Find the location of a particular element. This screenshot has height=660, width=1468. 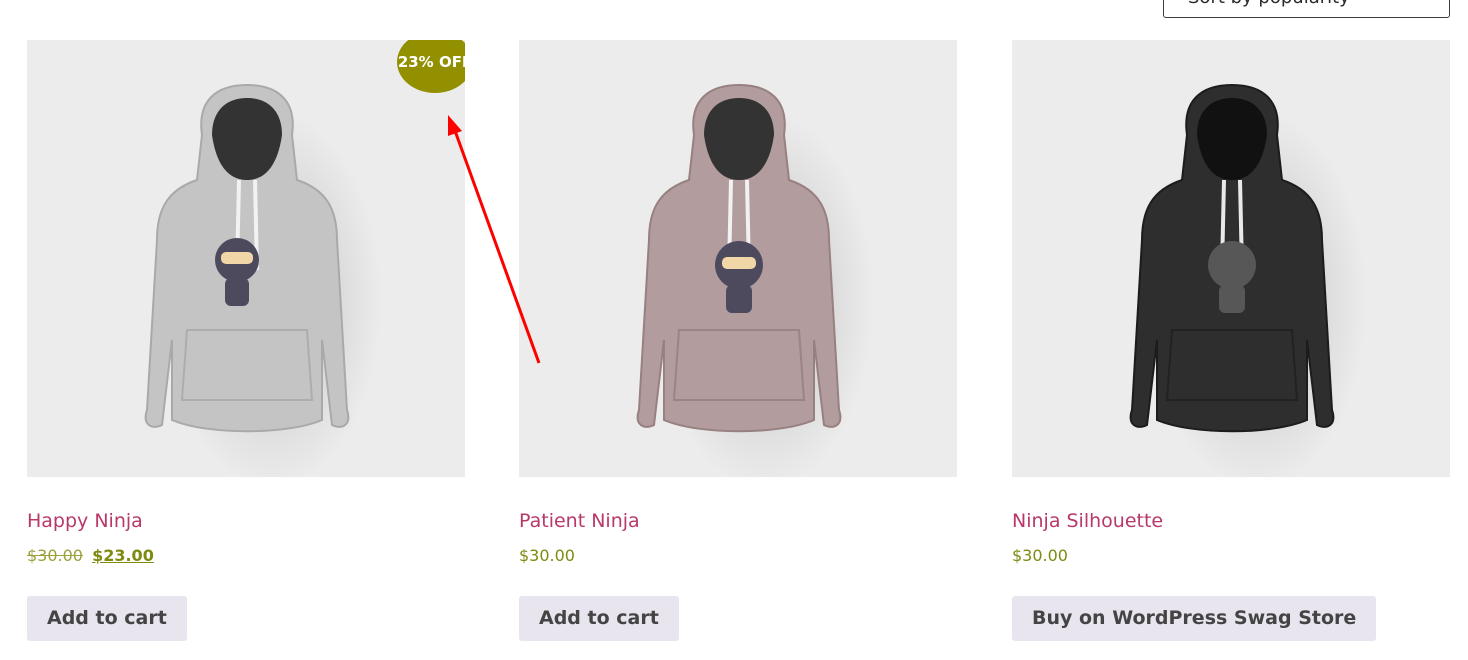

product-title: Happy Ninja is located at coordinates (85, 521).